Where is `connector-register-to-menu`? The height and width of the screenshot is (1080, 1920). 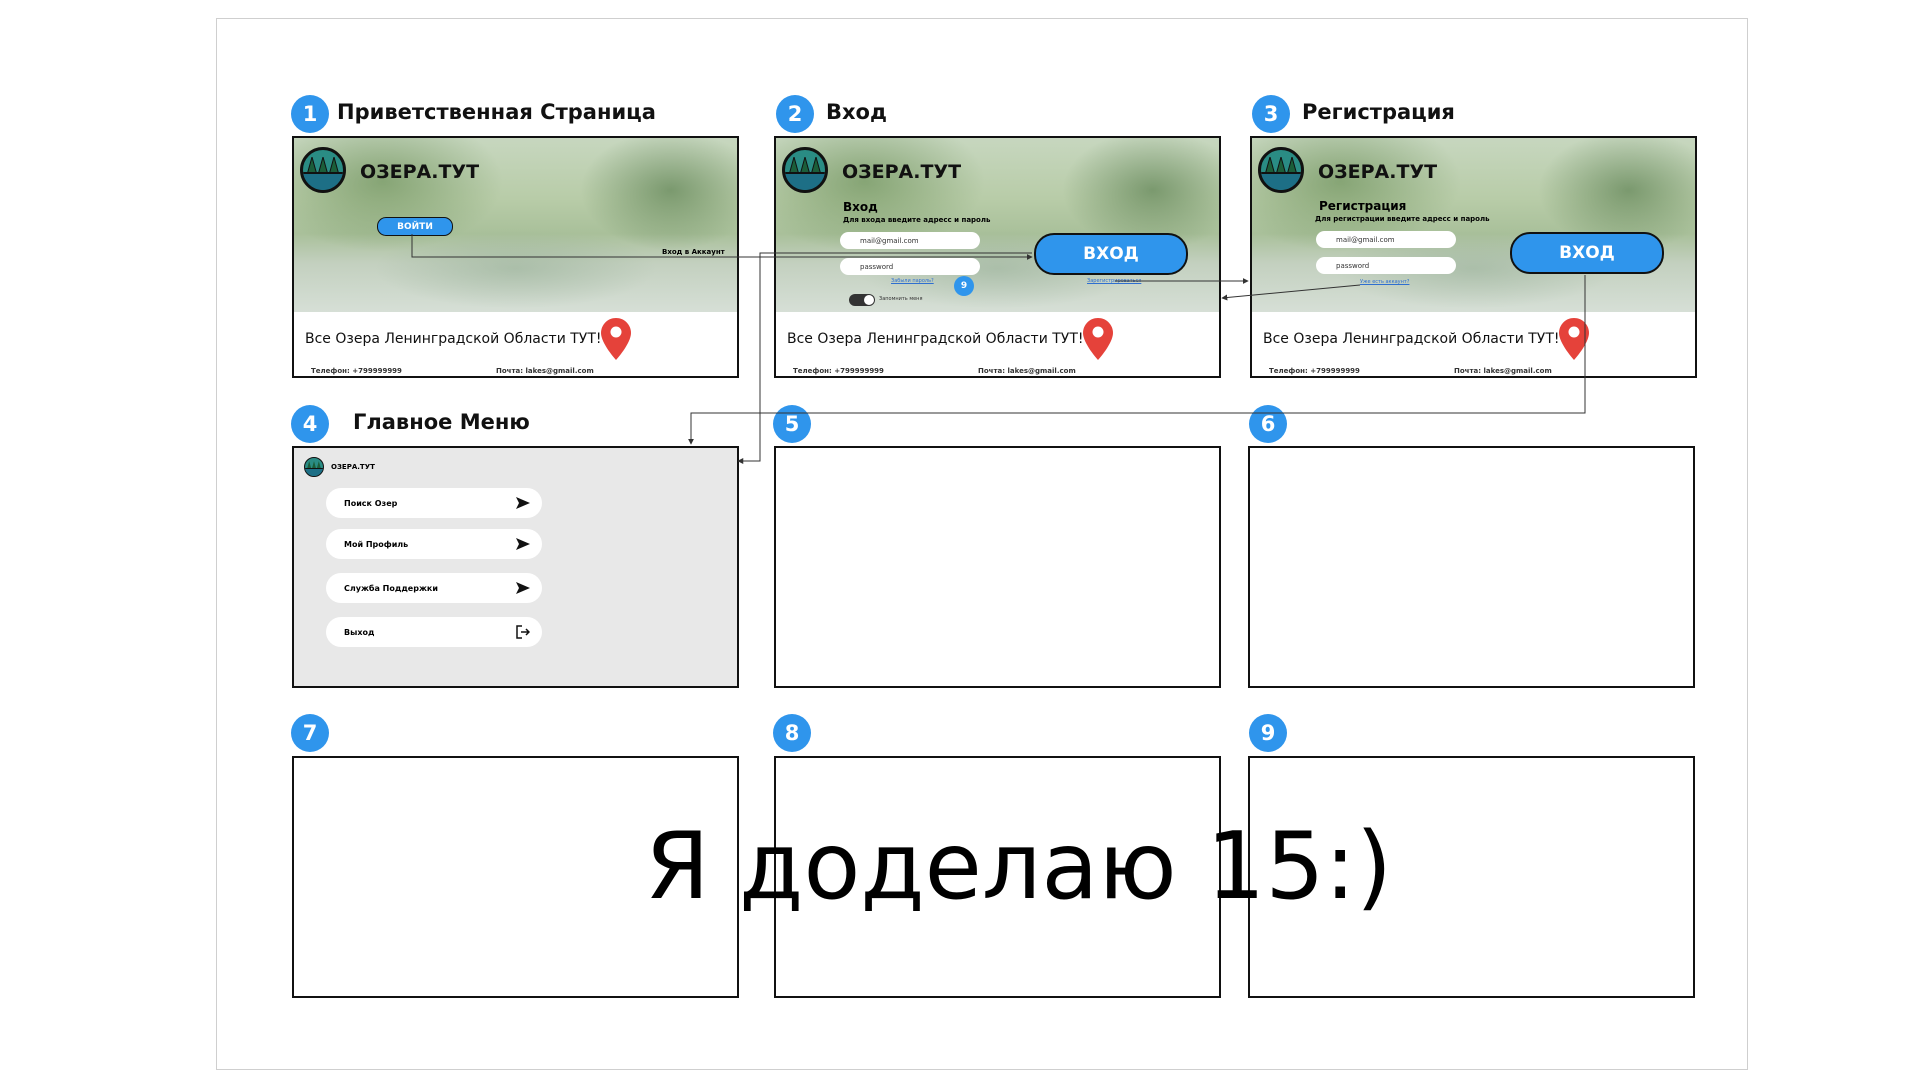 connector-register-to-menu is located at coordinates (1137, 360).